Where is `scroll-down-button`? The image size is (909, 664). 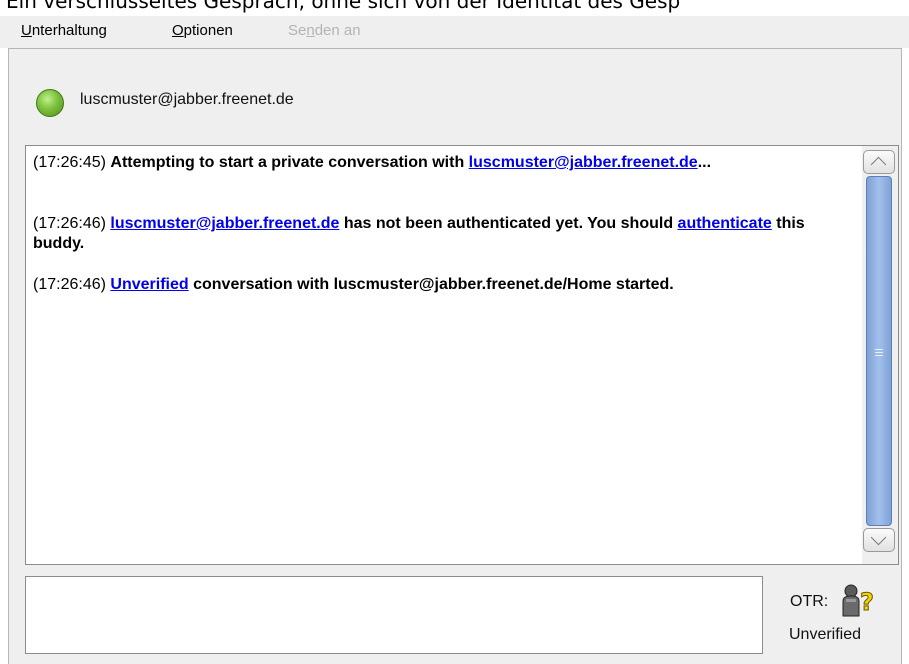 scroll-down-button is located at coordinates (879, 540).